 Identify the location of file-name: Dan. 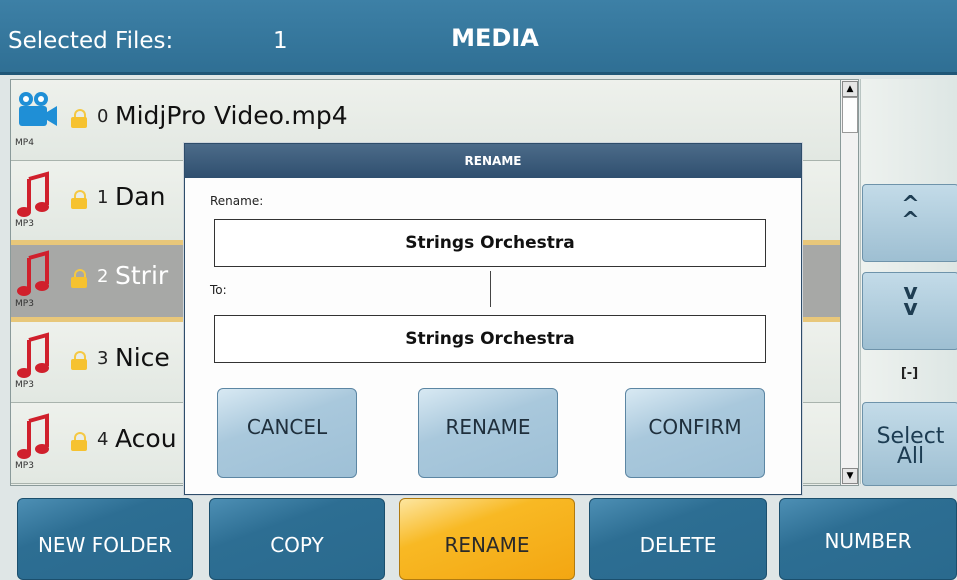
(140, 196).